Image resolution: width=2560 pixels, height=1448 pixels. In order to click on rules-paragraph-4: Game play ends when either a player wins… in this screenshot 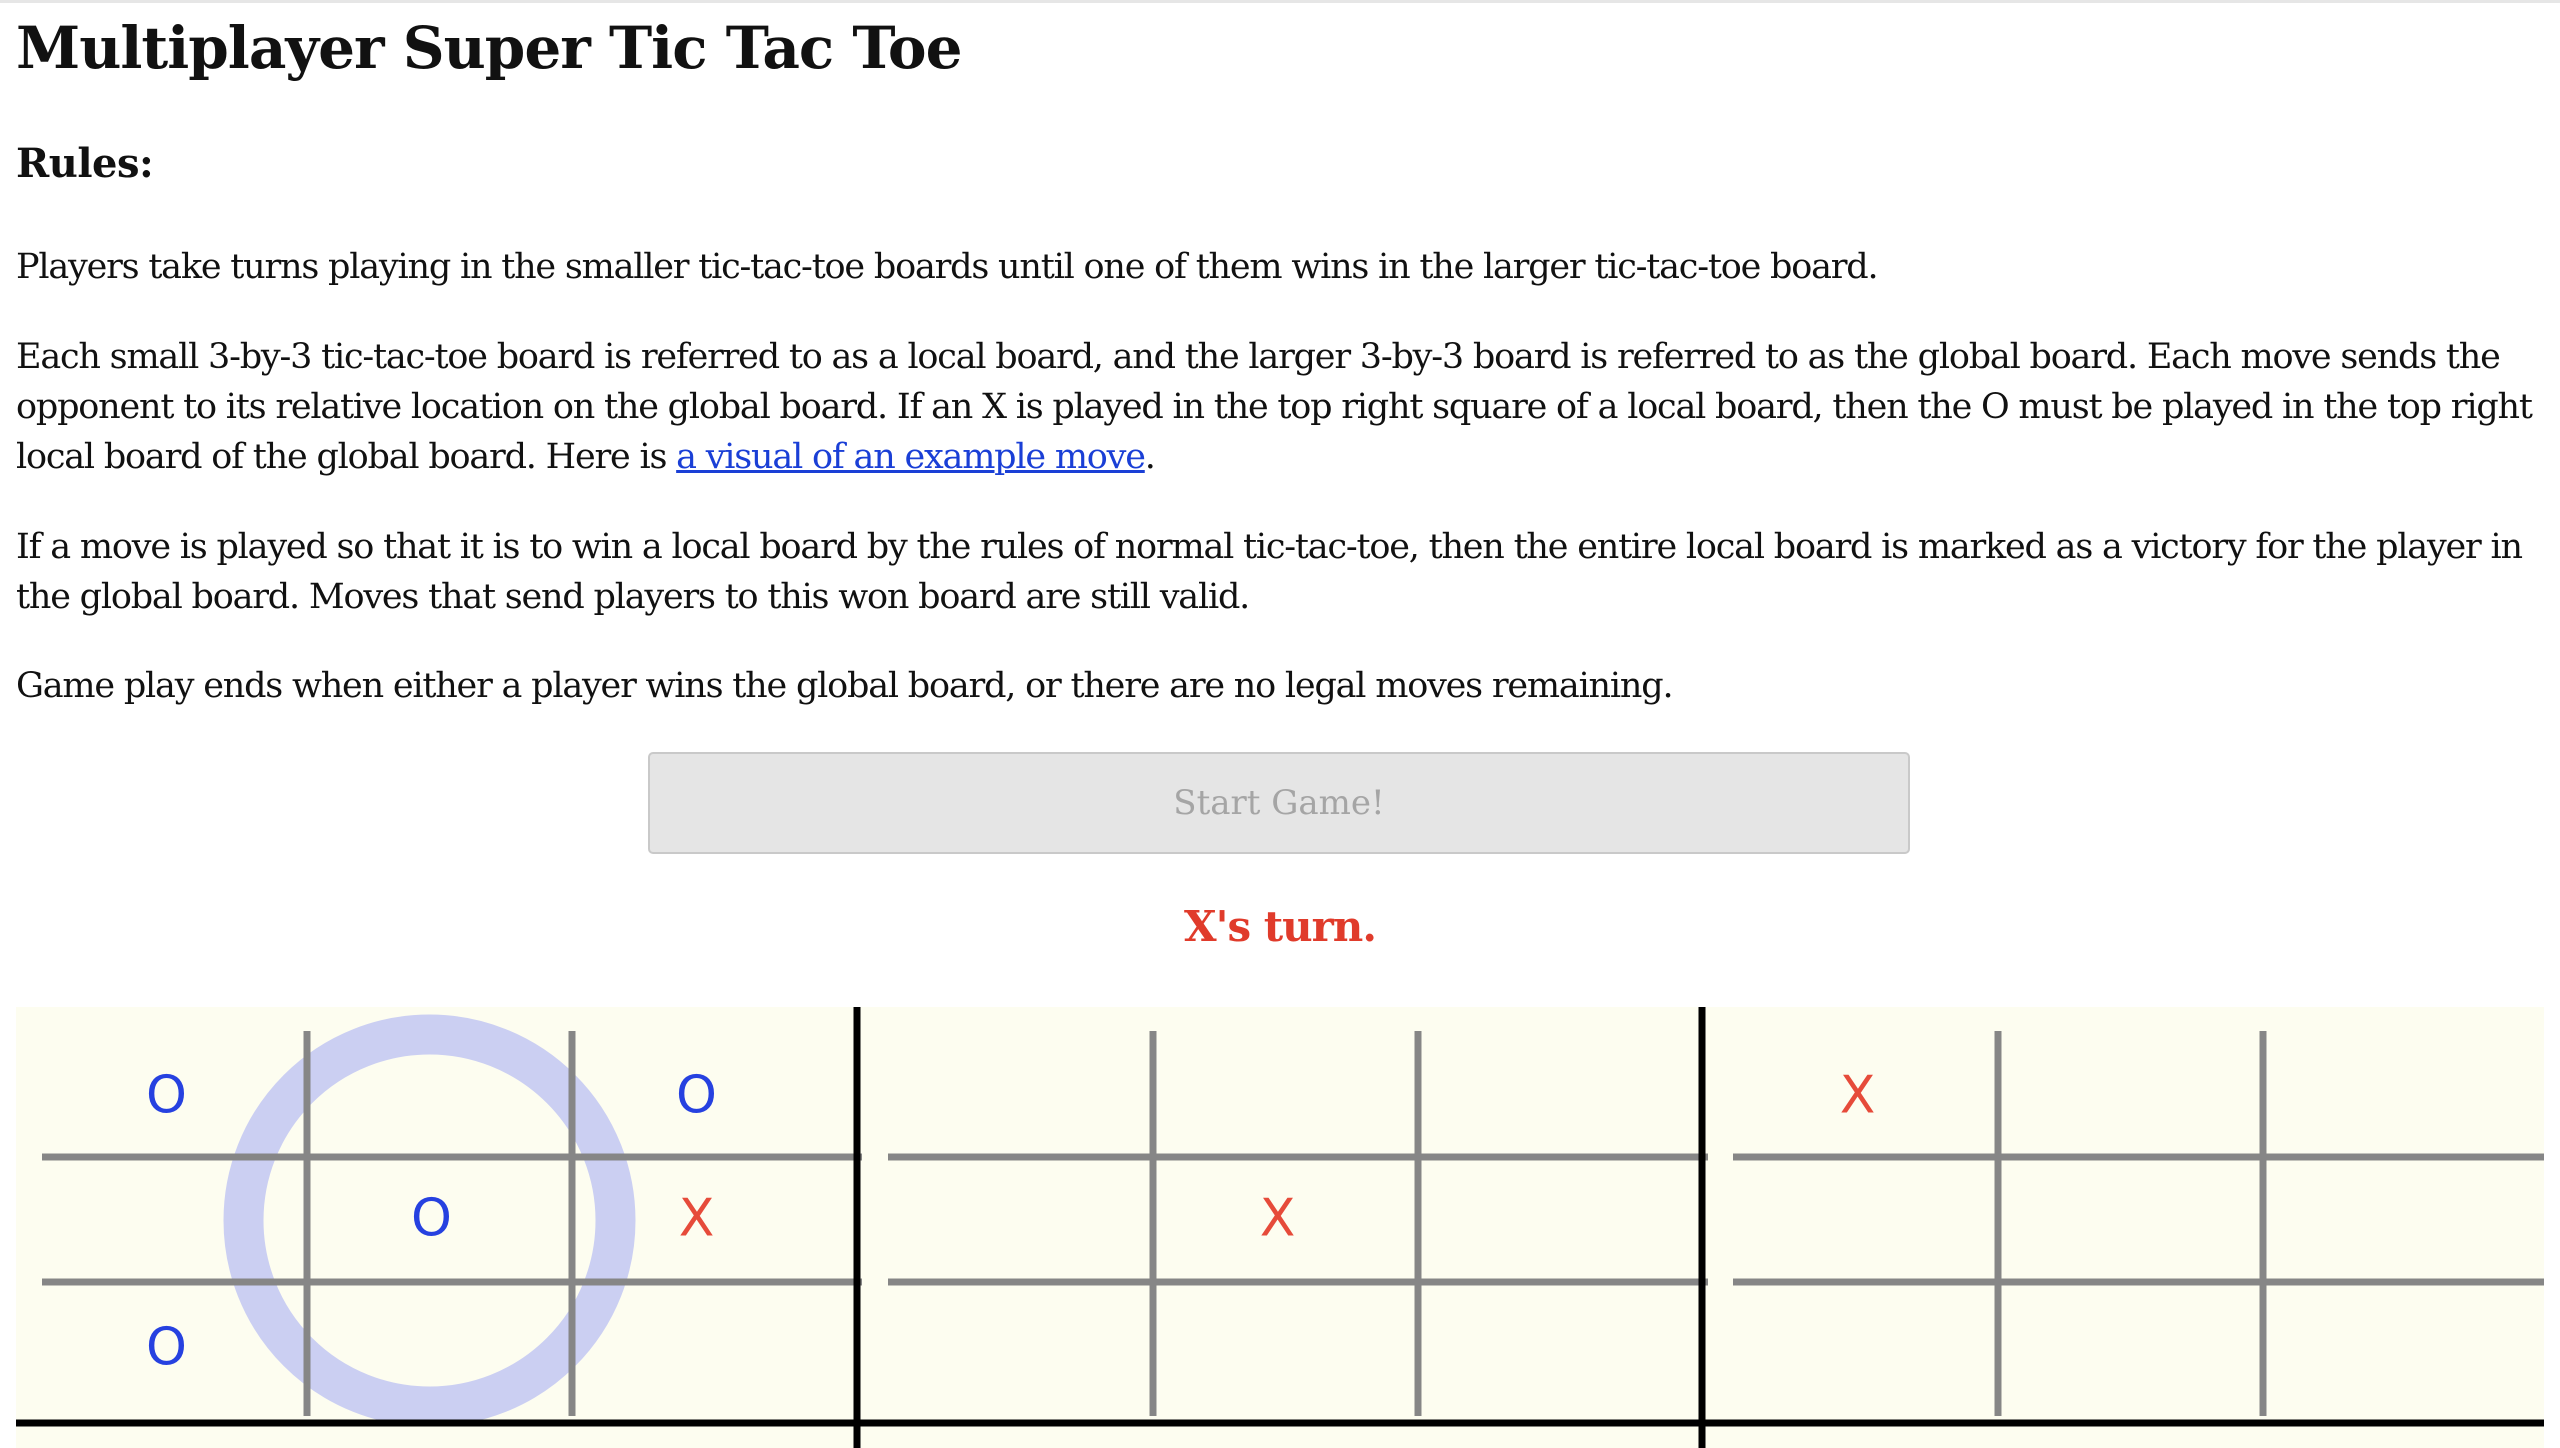, I will do `click(845, 686)`.